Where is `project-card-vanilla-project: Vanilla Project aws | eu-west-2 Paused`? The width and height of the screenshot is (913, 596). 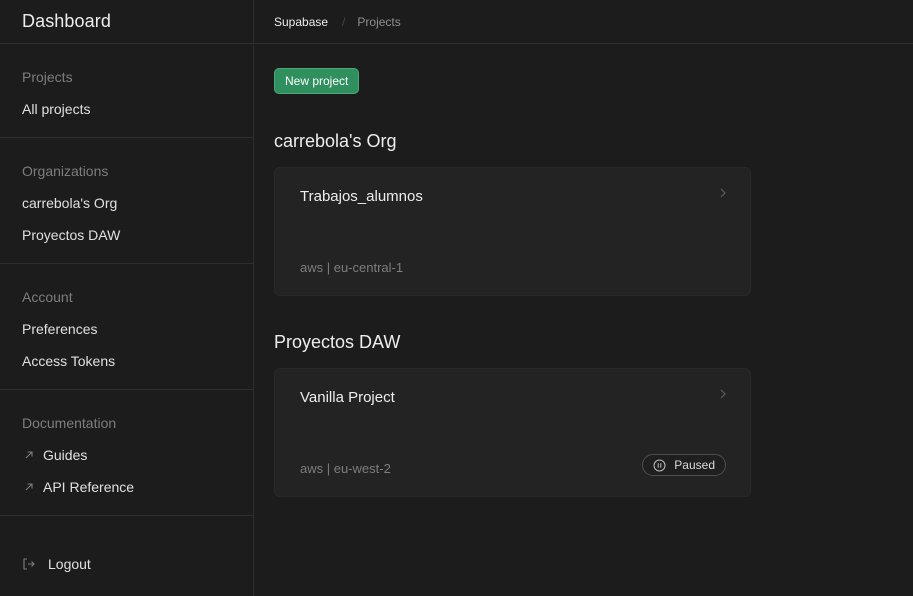 project-card-vanilla-project: Vanilla Project aws | eu-west-2 Paused is located at coordinates (512, 432).